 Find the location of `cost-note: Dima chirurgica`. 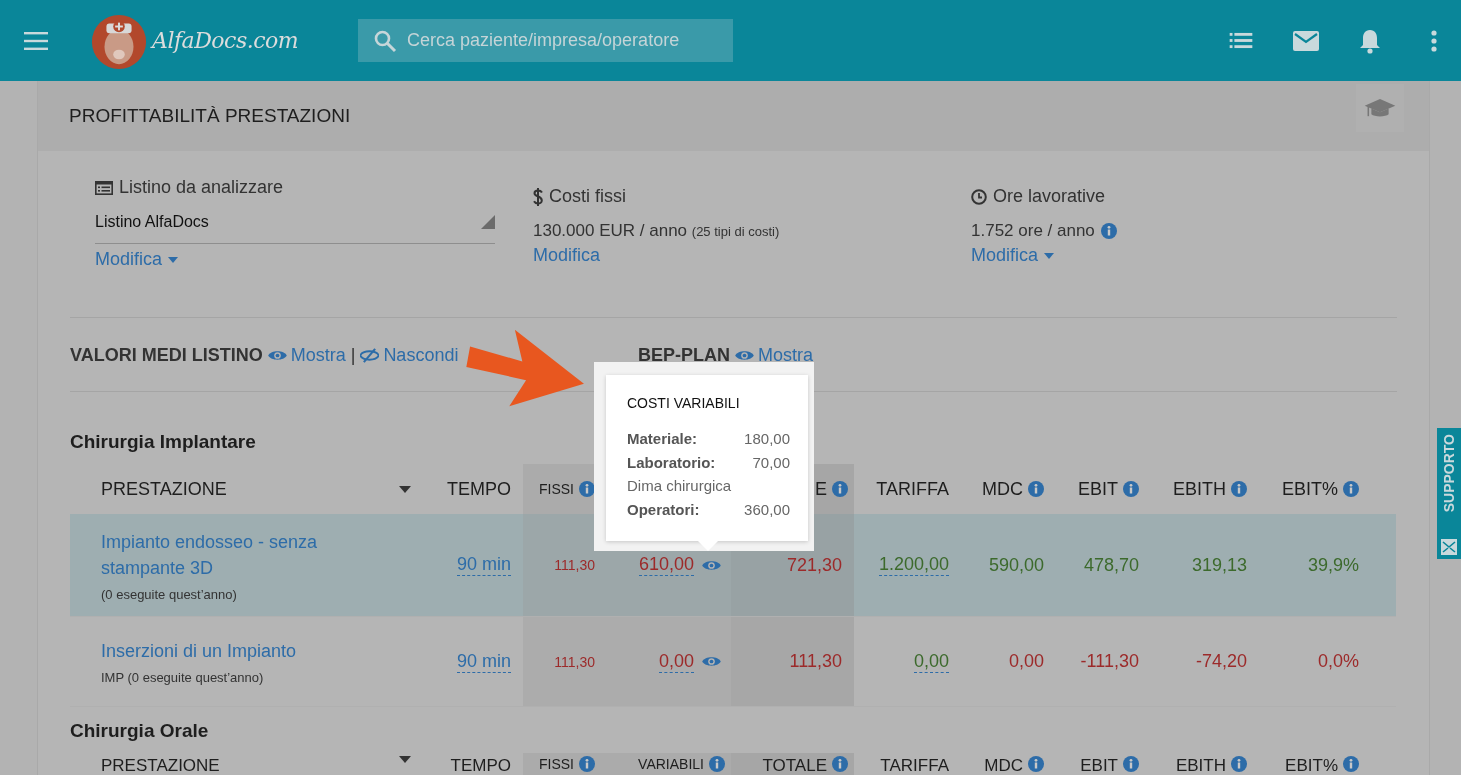

cost-note: Dima chirurgica is located at coordinates (679, 486).